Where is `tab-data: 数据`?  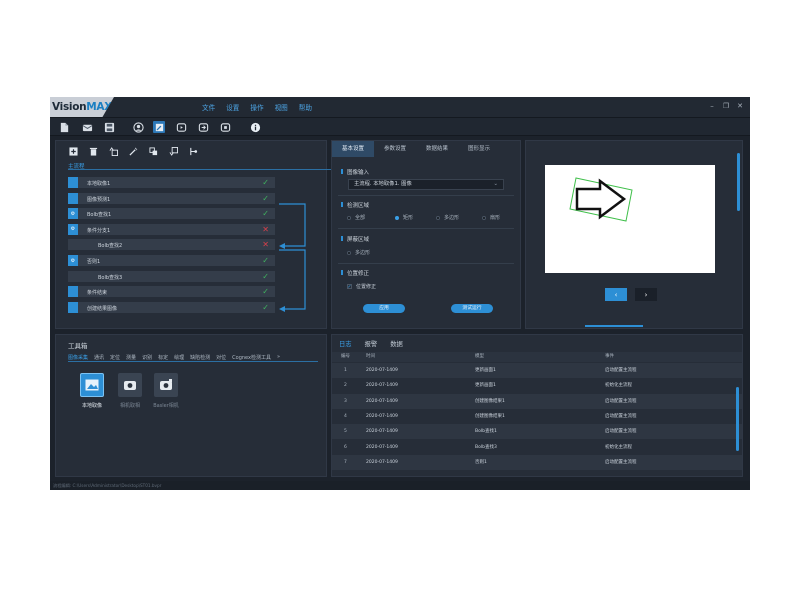 tab-data: 数据 is located at coordinates (396, 343).